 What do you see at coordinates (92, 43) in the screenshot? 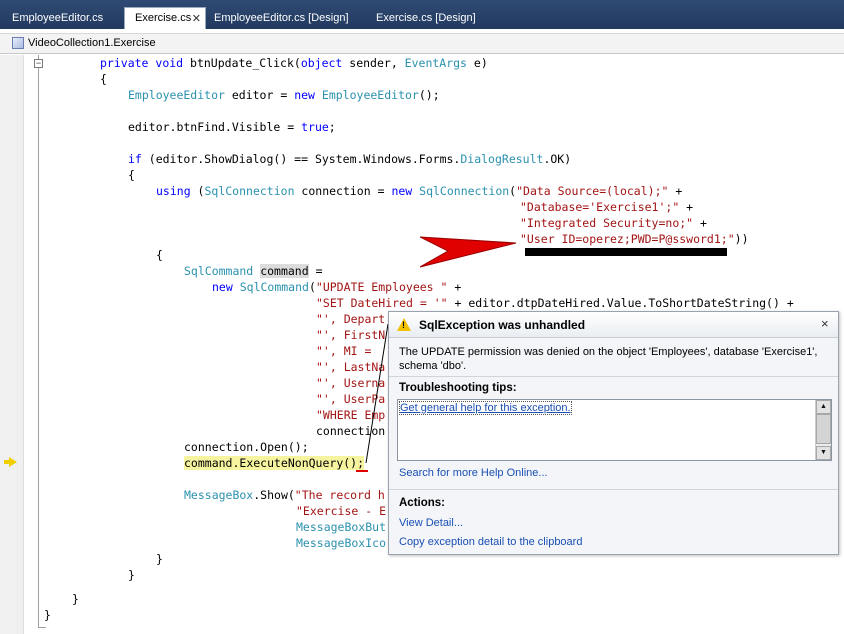
I see `navbar-member-label: VideoCollection1.Exercise` at bounding box center [92, 43].